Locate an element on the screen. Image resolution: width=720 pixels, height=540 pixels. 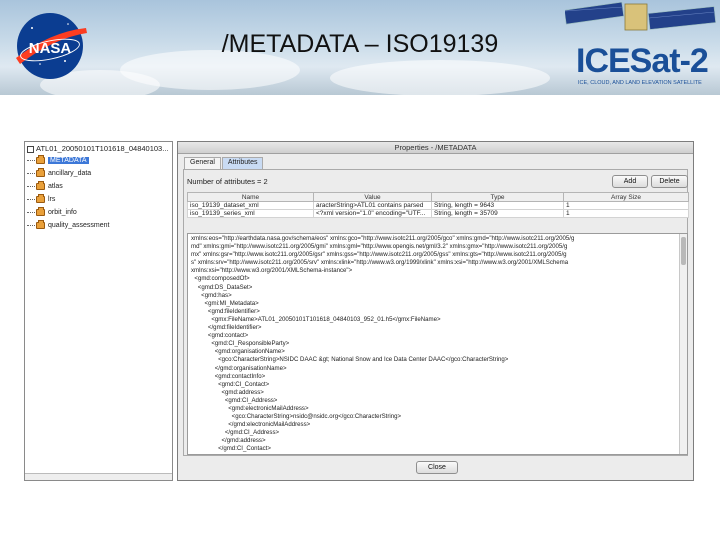
tree-item-label: atlas is located at coordinates (55, 186).